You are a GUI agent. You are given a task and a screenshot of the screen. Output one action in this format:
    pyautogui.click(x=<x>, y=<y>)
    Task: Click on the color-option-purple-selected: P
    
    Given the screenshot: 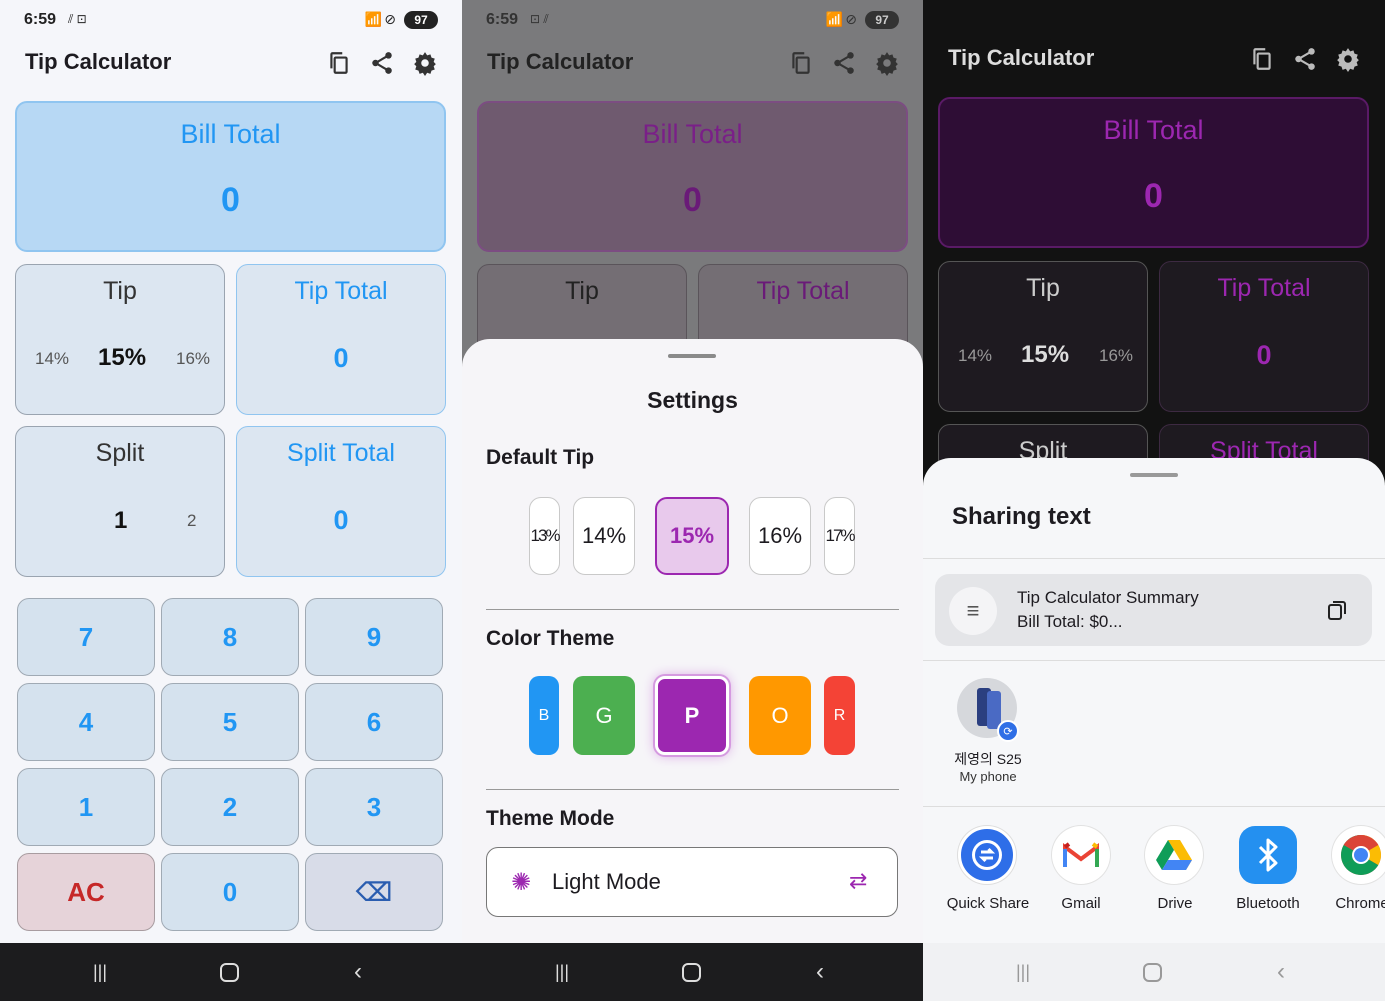 What is the action you would take?
    pyautogui.click(x=692, y=715)
    